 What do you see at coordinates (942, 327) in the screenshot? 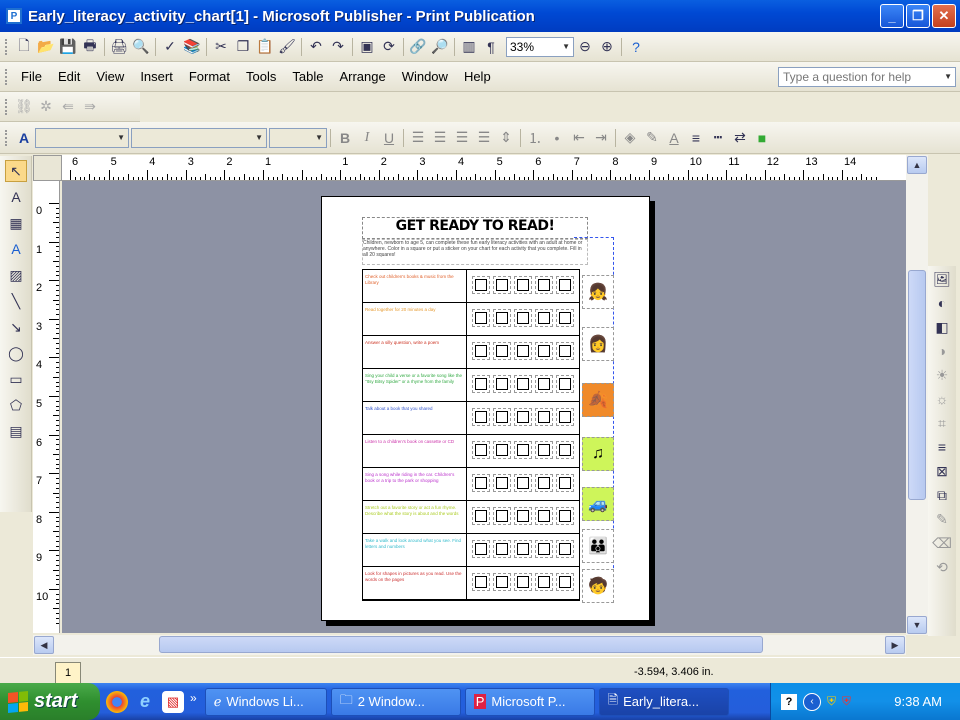
I see `more-contrast-icon: ◧` at bounding box center [942, 327].